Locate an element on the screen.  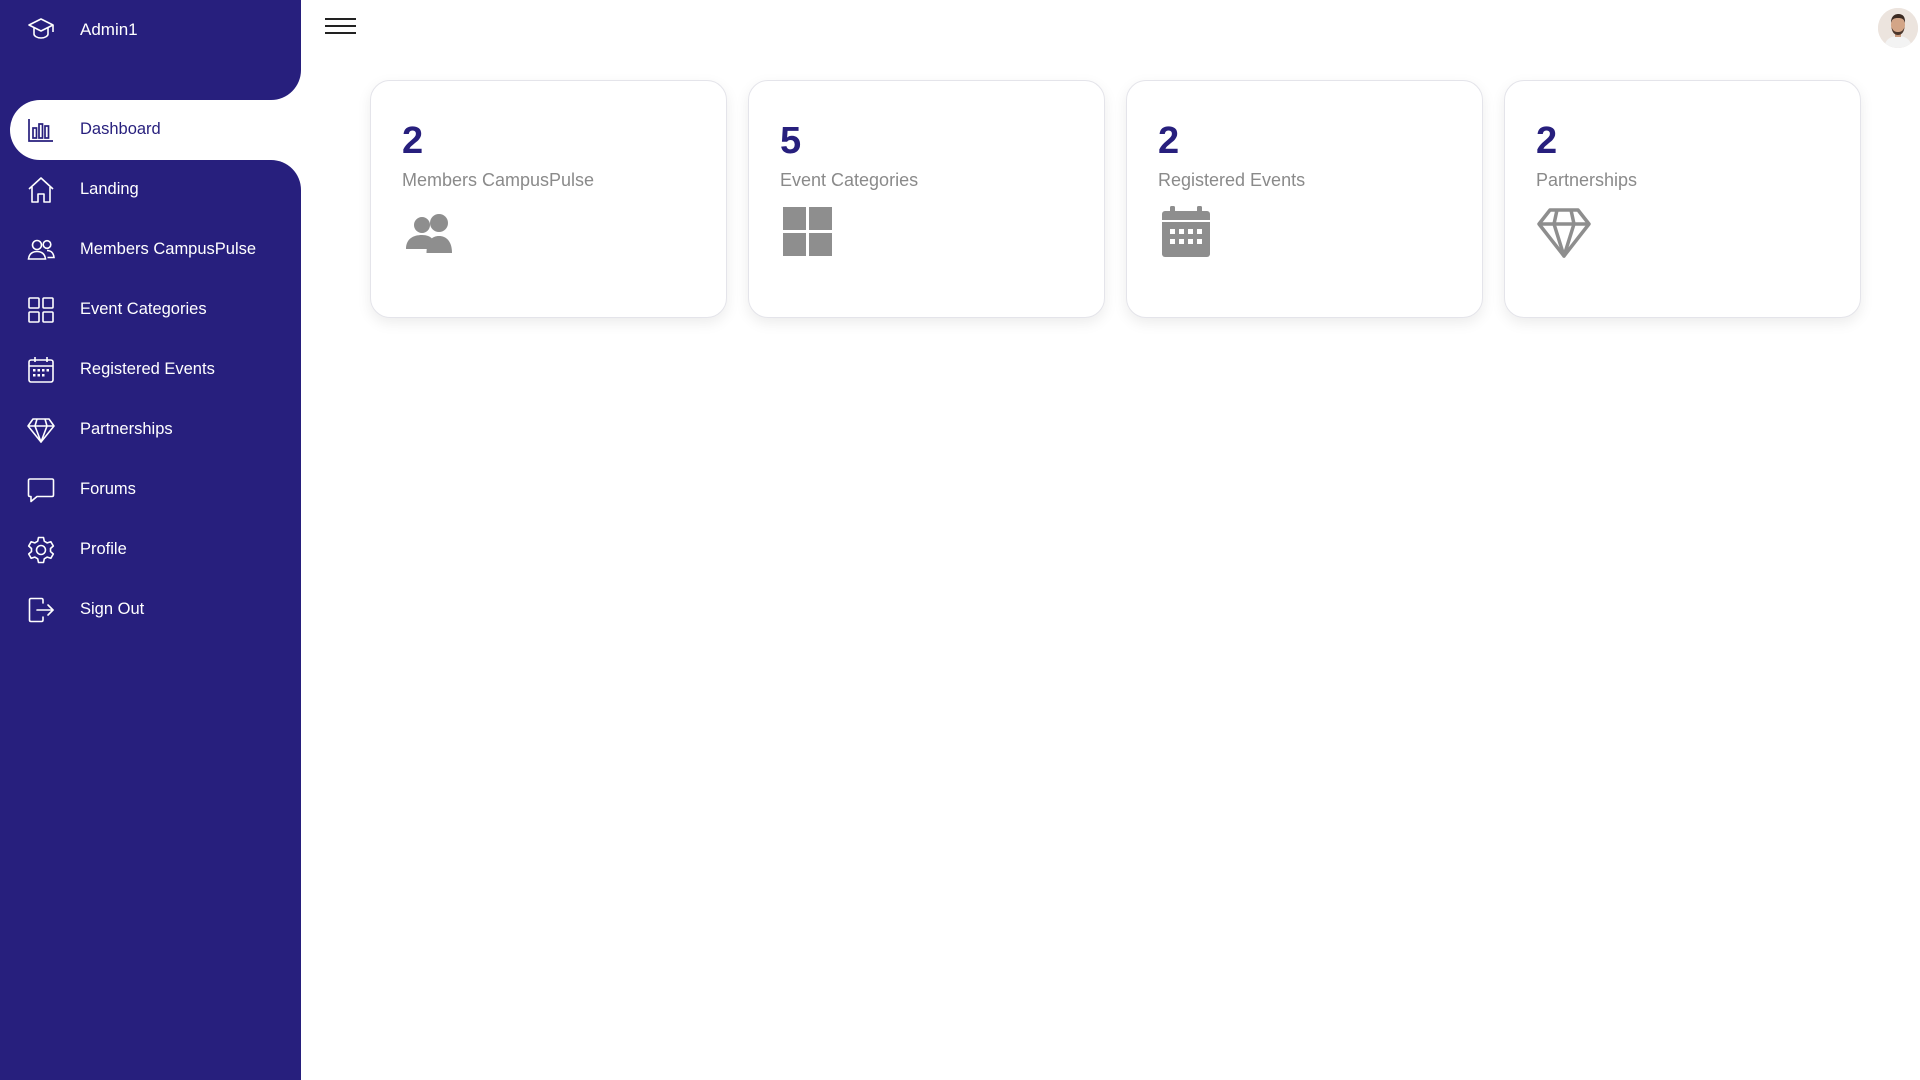
gear-icon is located at coordinates (41, 550).